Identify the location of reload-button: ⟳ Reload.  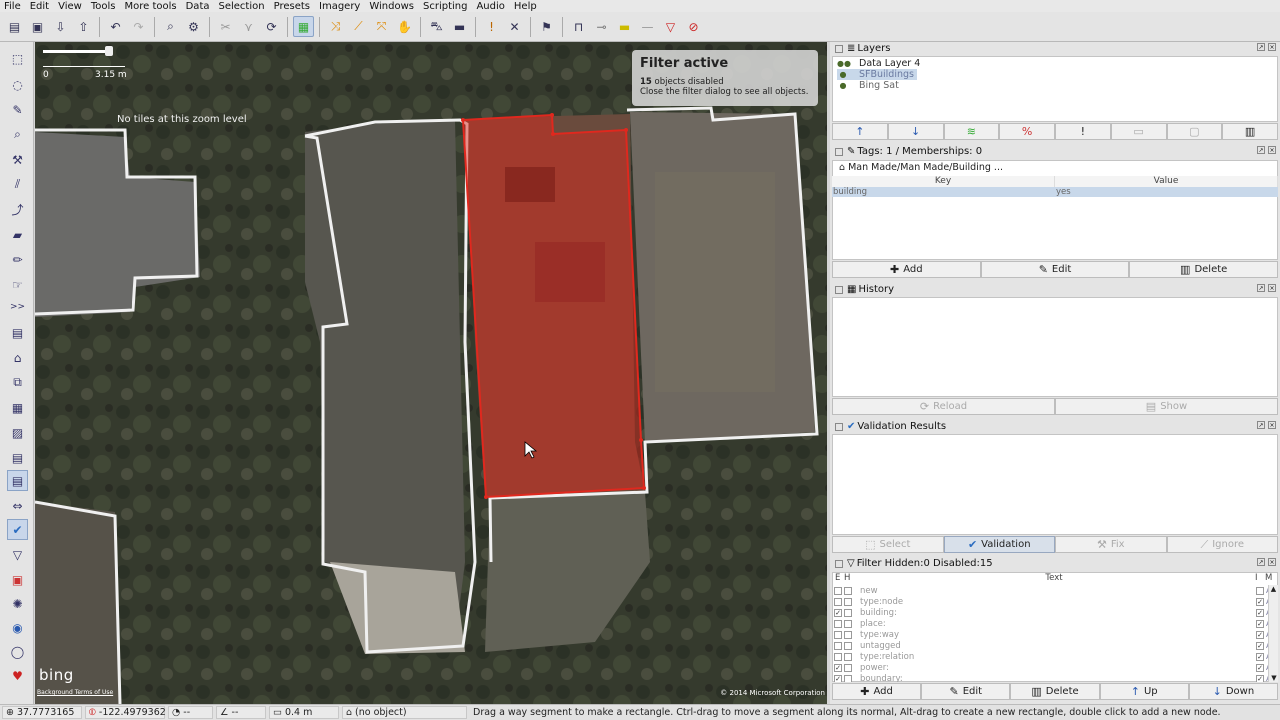
(943, 406).